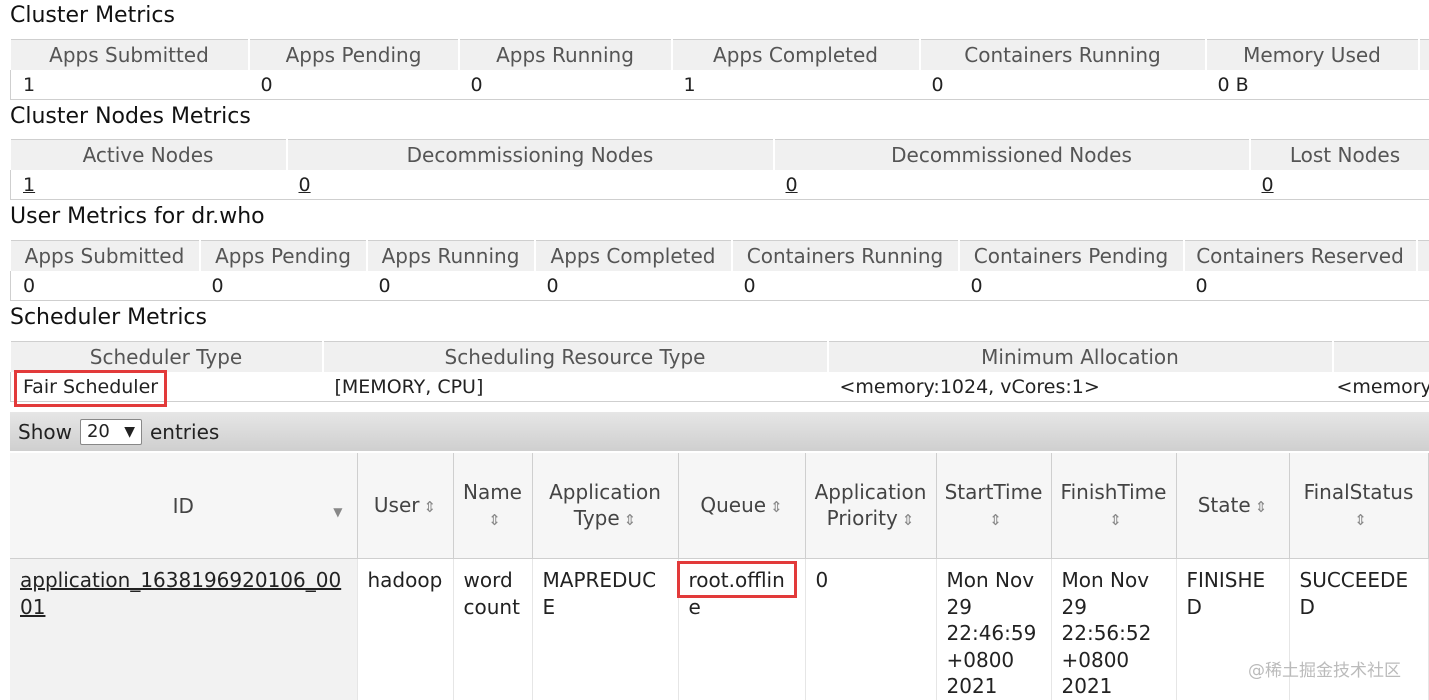 This screenshot has width=1429, height=700. What do you see at coordinates (98, 431) in the screenshot?
I see `entries-select-value: 20` at bounding box center [98, 431].